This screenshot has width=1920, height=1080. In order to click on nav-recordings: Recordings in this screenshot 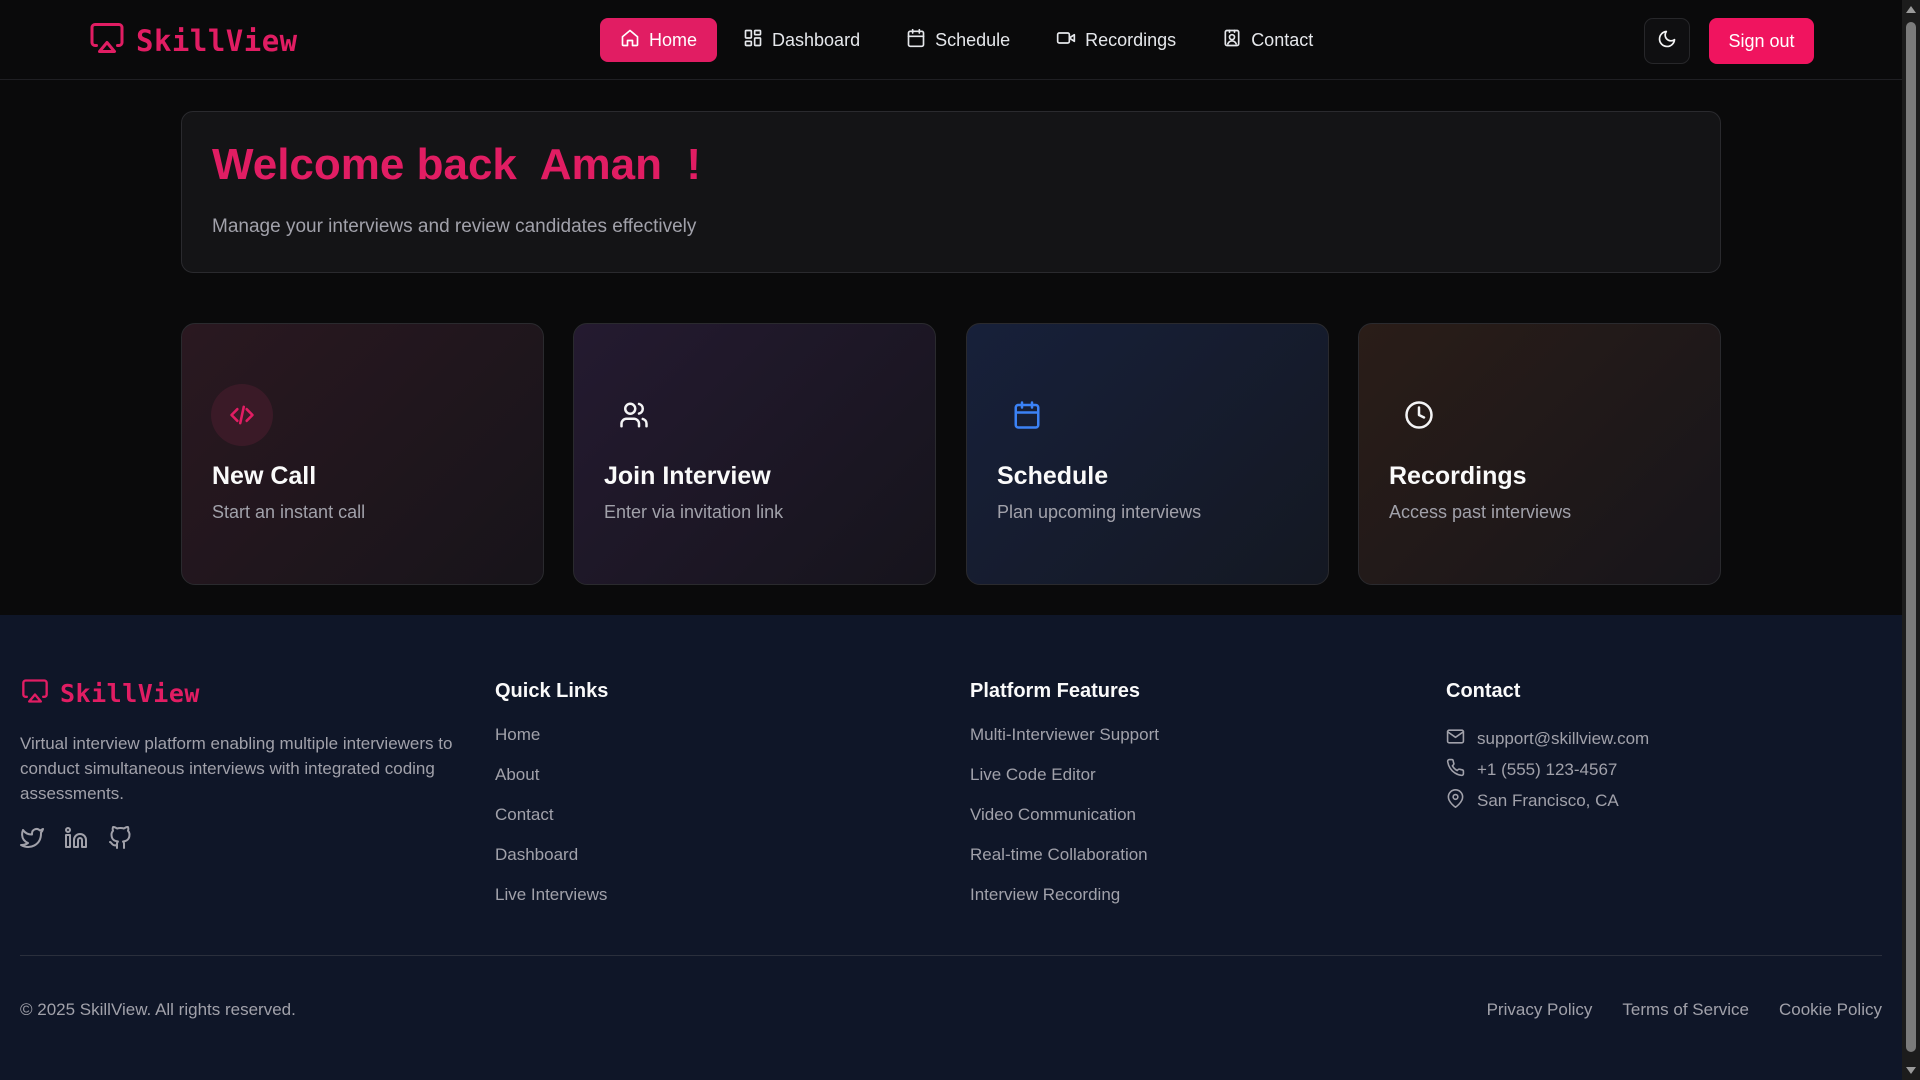, I will do `click(1116, 40)`.